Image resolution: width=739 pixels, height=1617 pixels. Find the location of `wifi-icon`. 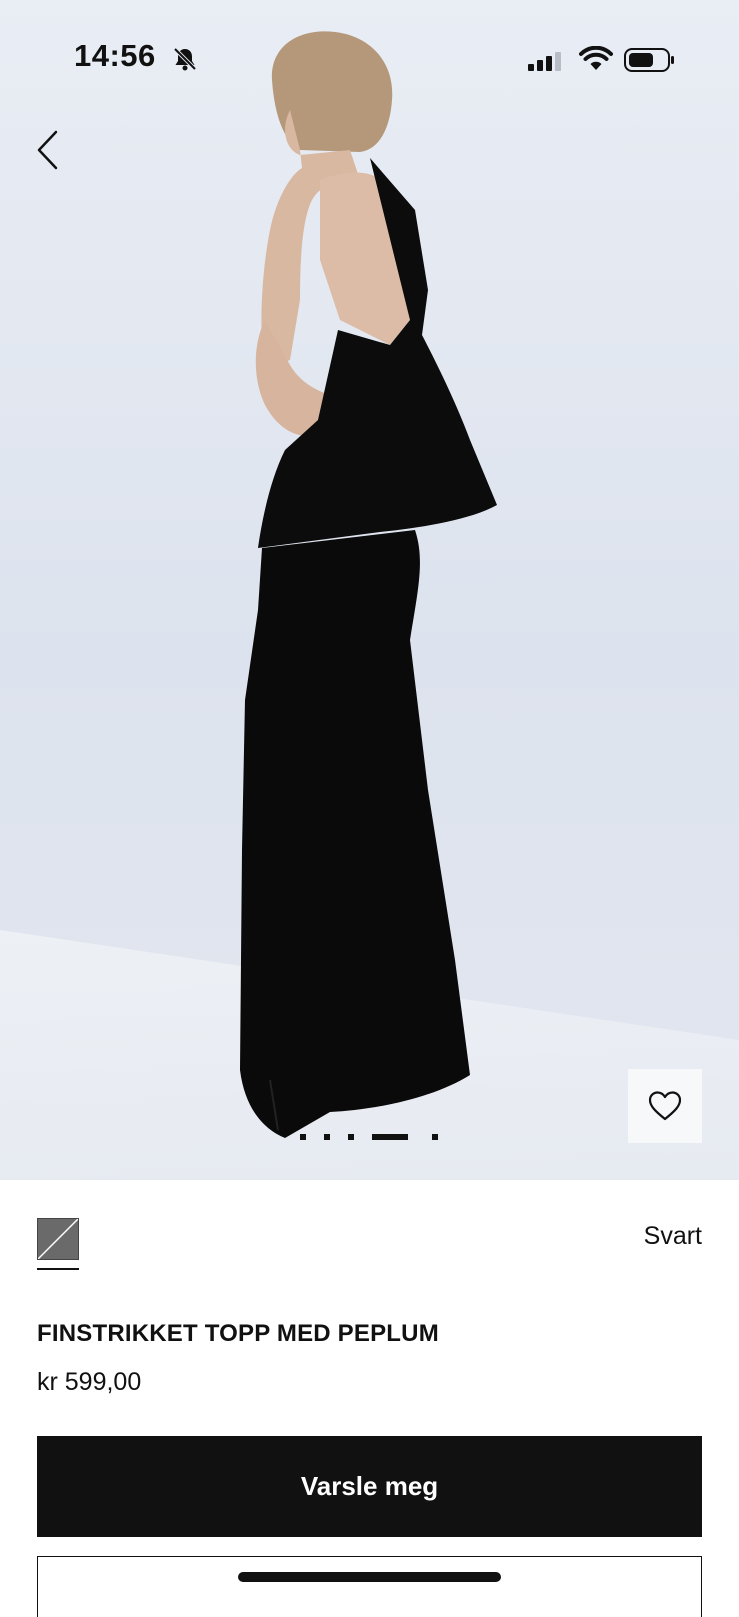

wifi-icon is located at coordinates (596, 58).